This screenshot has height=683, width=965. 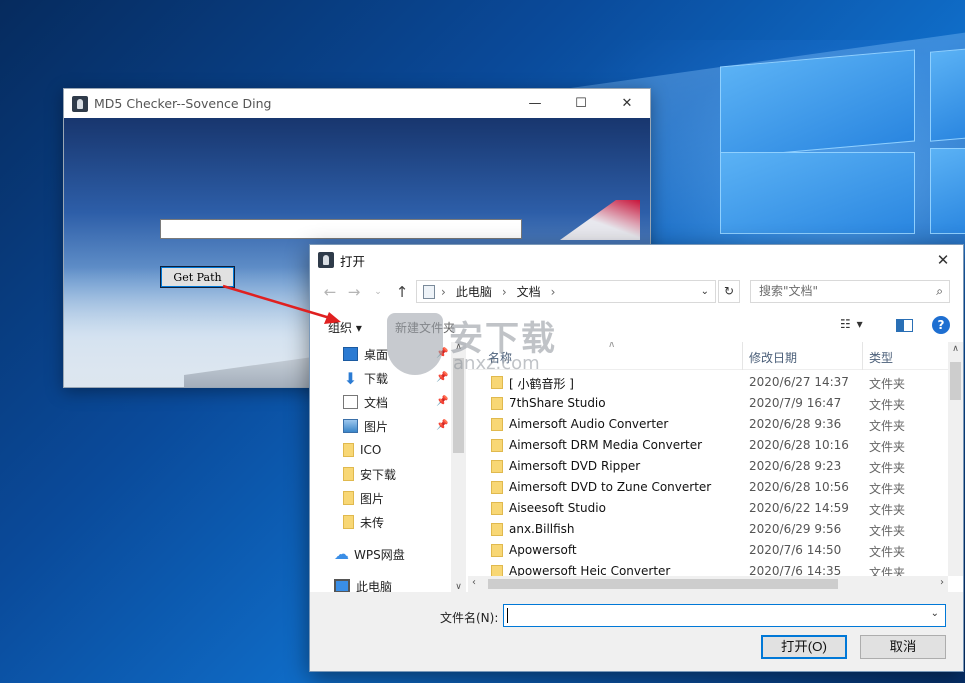 I want to click on nav-item-weichuan: 未传, so click(x=363, y=522).